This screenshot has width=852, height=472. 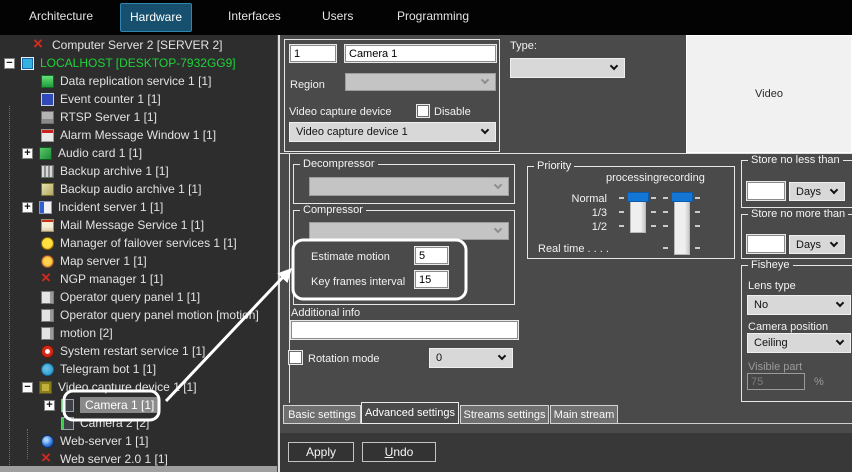 What do you see at coordinates (114, 171) in the screenshot?
I see `tree-item-label: Backup archive 1 [1]` at bounding box center [114, 171].